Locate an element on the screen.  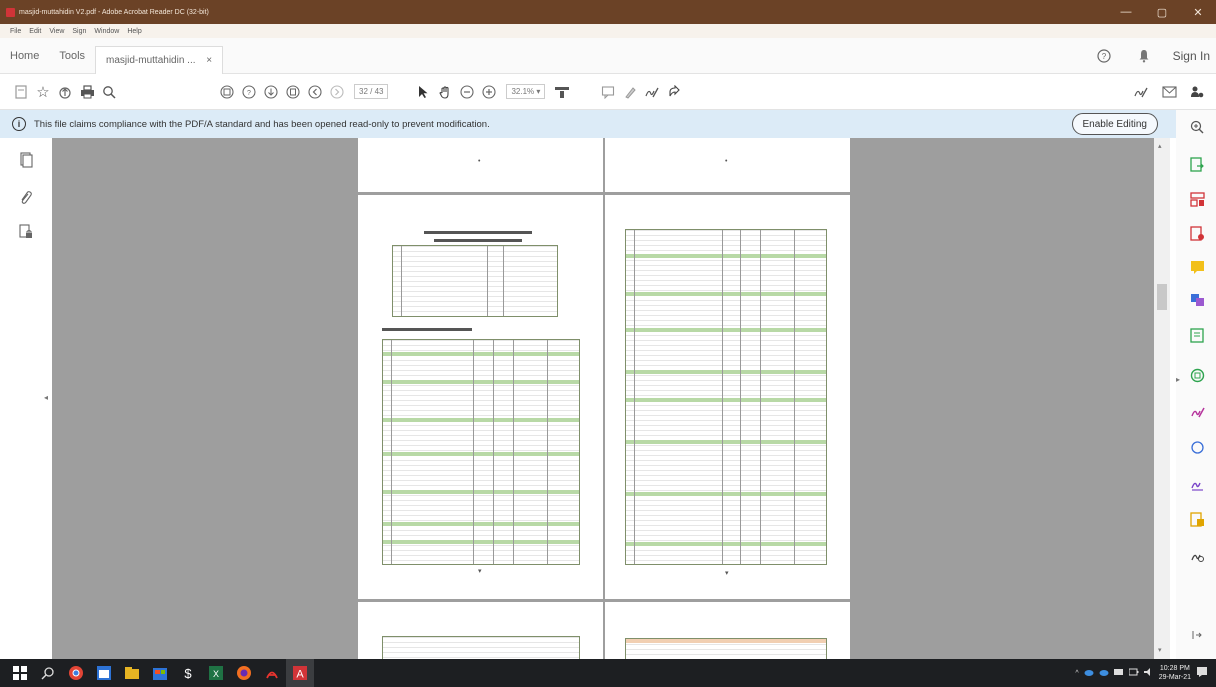
scan-icon is located at coordinates (227, 92).